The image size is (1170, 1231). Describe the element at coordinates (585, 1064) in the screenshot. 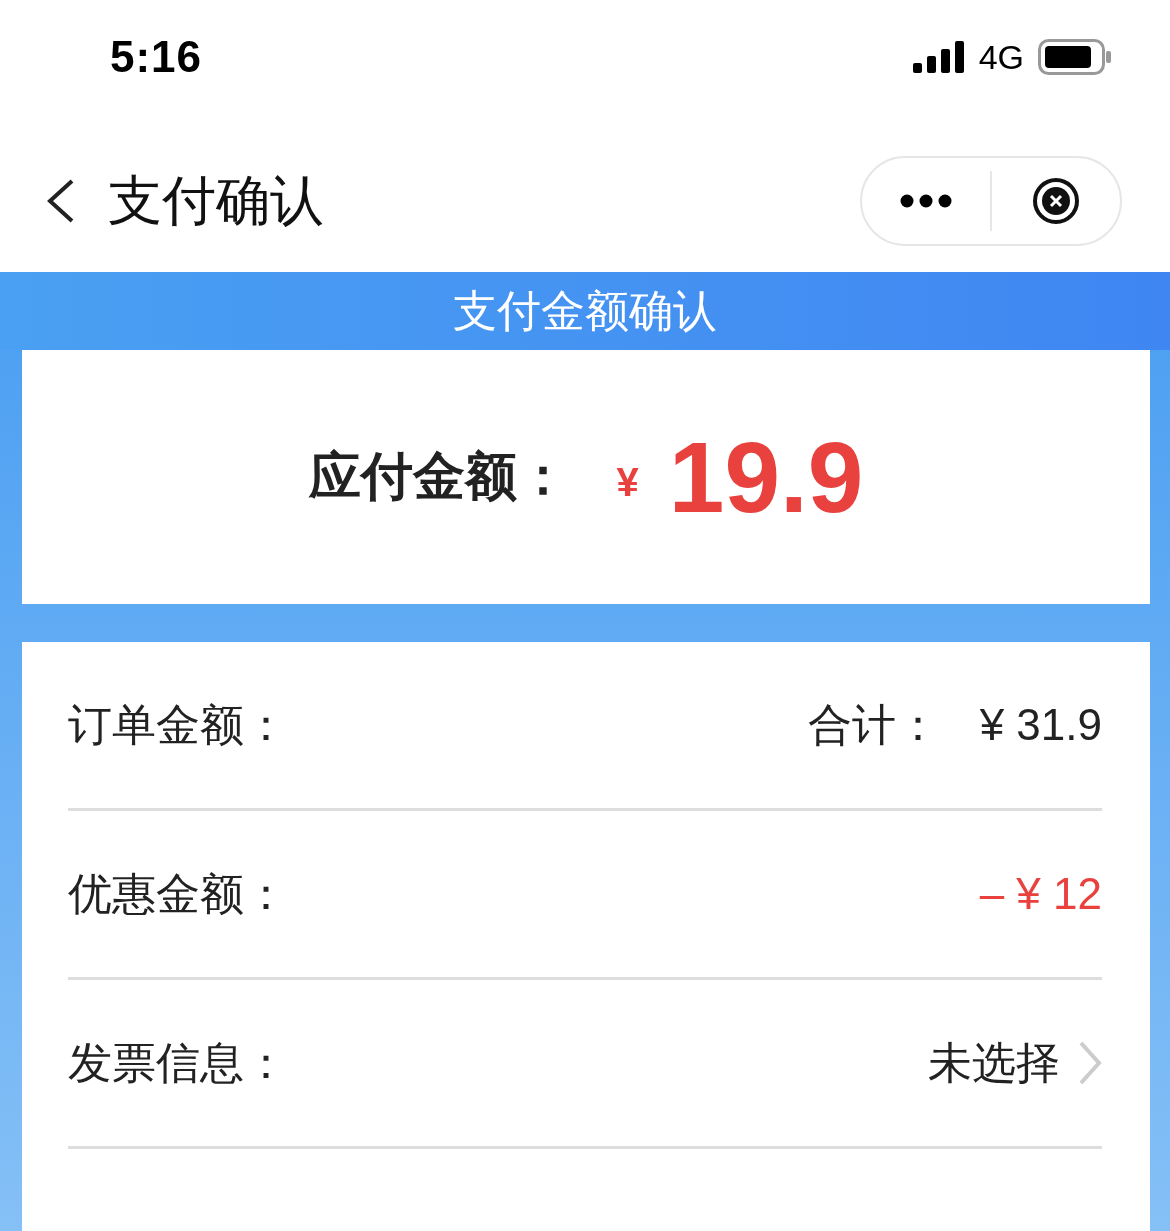

I see `invoice-row: 发票信息： 未选择` at that location.